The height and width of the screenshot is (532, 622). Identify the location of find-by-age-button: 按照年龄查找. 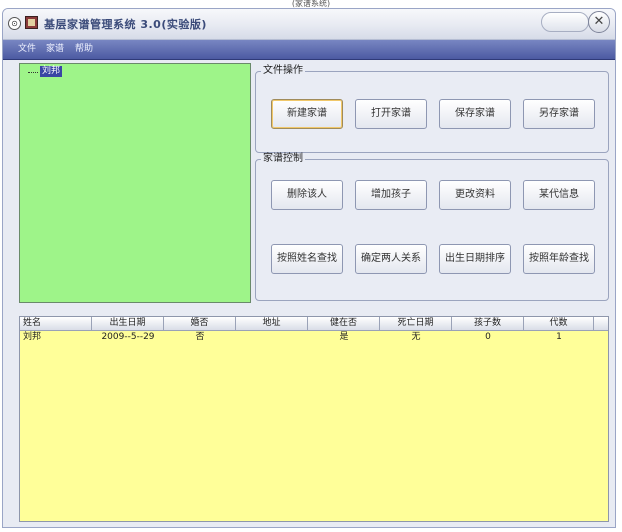
(559, 259).